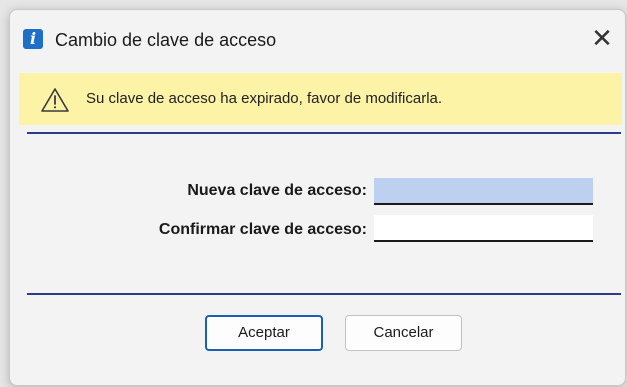 The height and width of the screenshot is (387, 627). Describe the element at coordinates (264, 333) in the screenshot. I see `accept-button: Aceptar` at that location.